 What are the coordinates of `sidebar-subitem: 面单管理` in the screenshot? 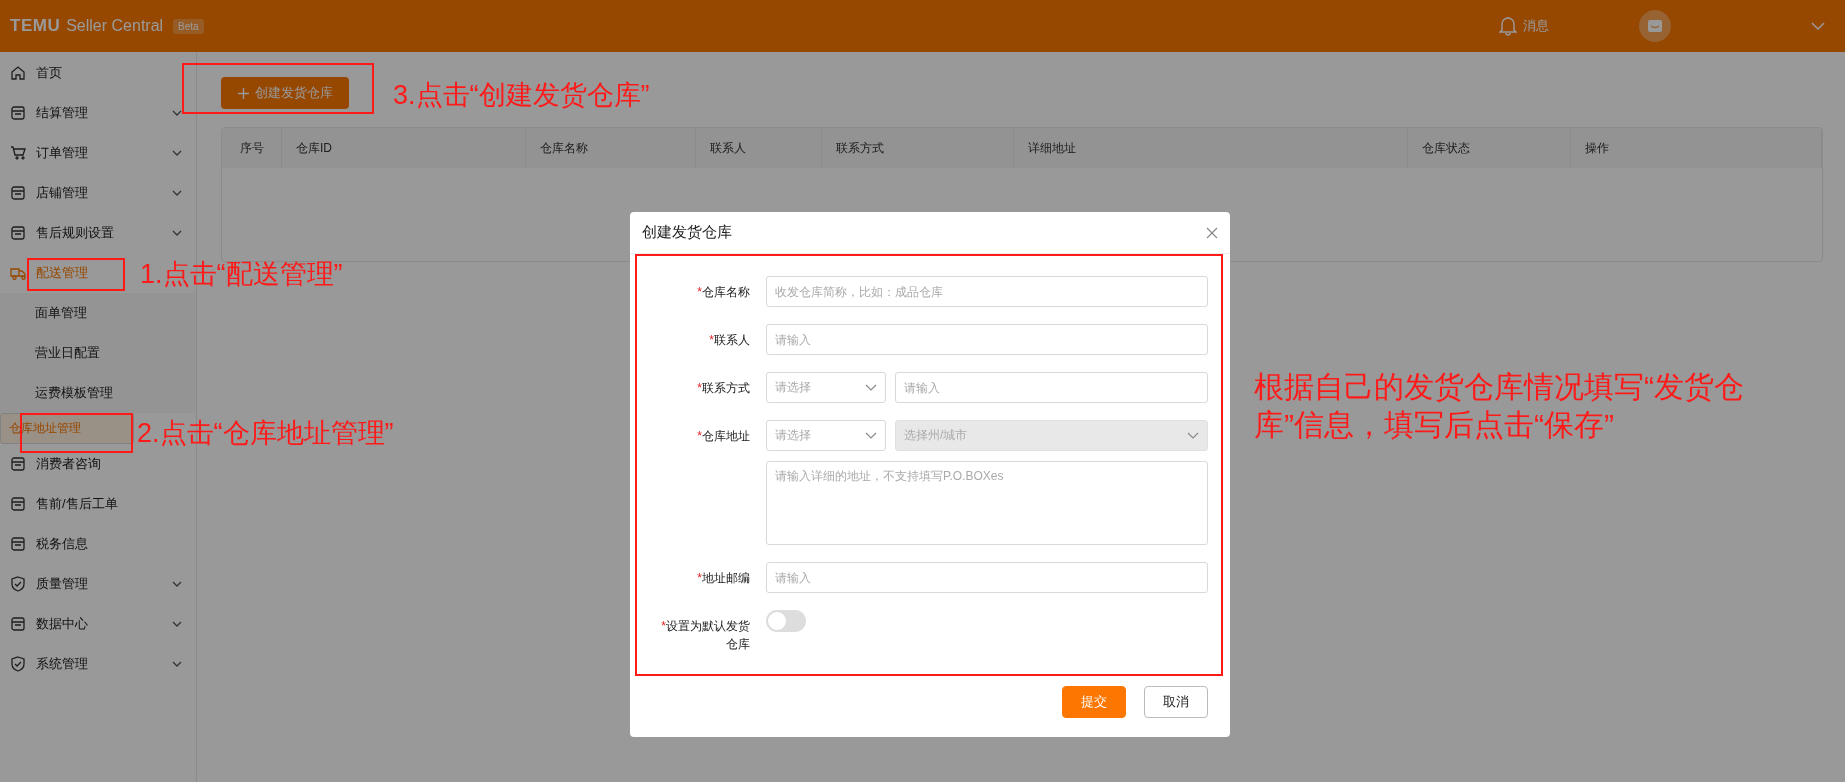 It's located at (98, 313).